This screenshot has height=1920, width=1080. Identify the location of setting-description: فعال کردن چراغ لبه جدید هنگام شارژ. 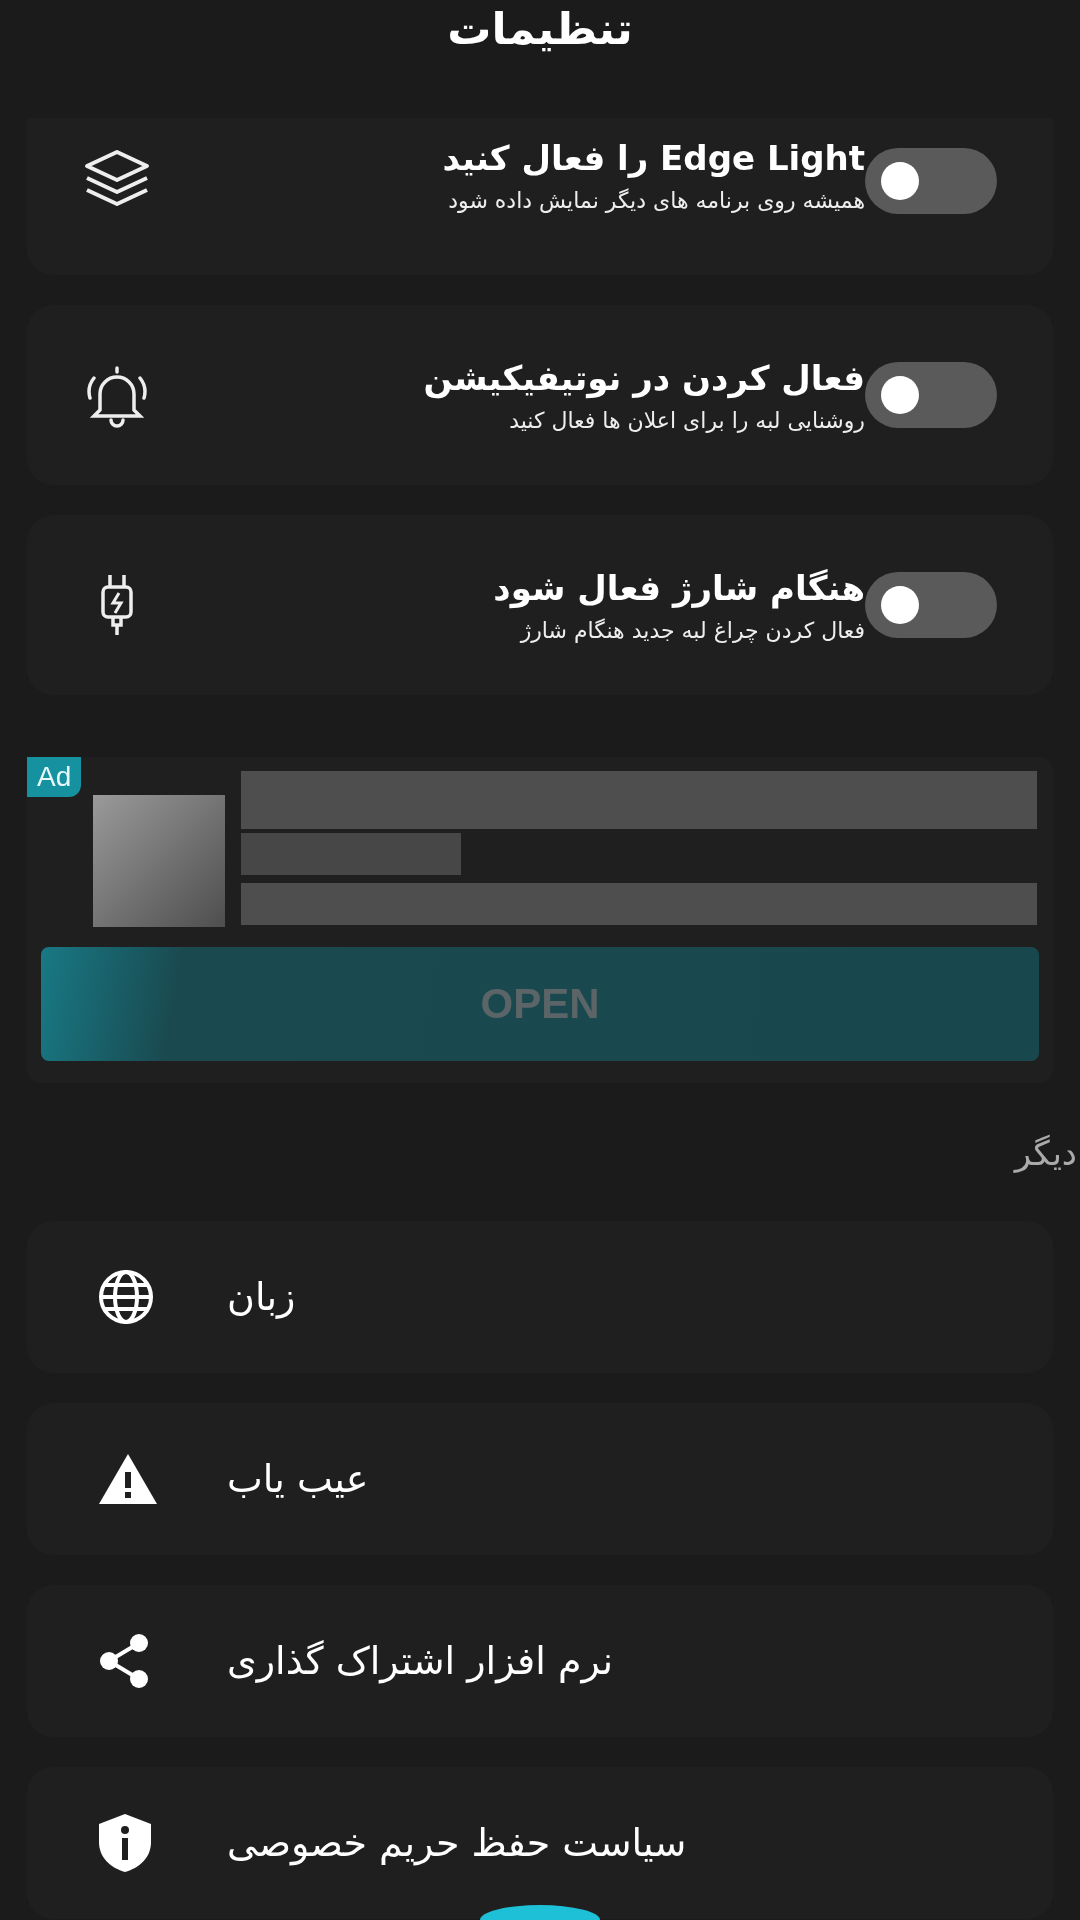
(692, 630).